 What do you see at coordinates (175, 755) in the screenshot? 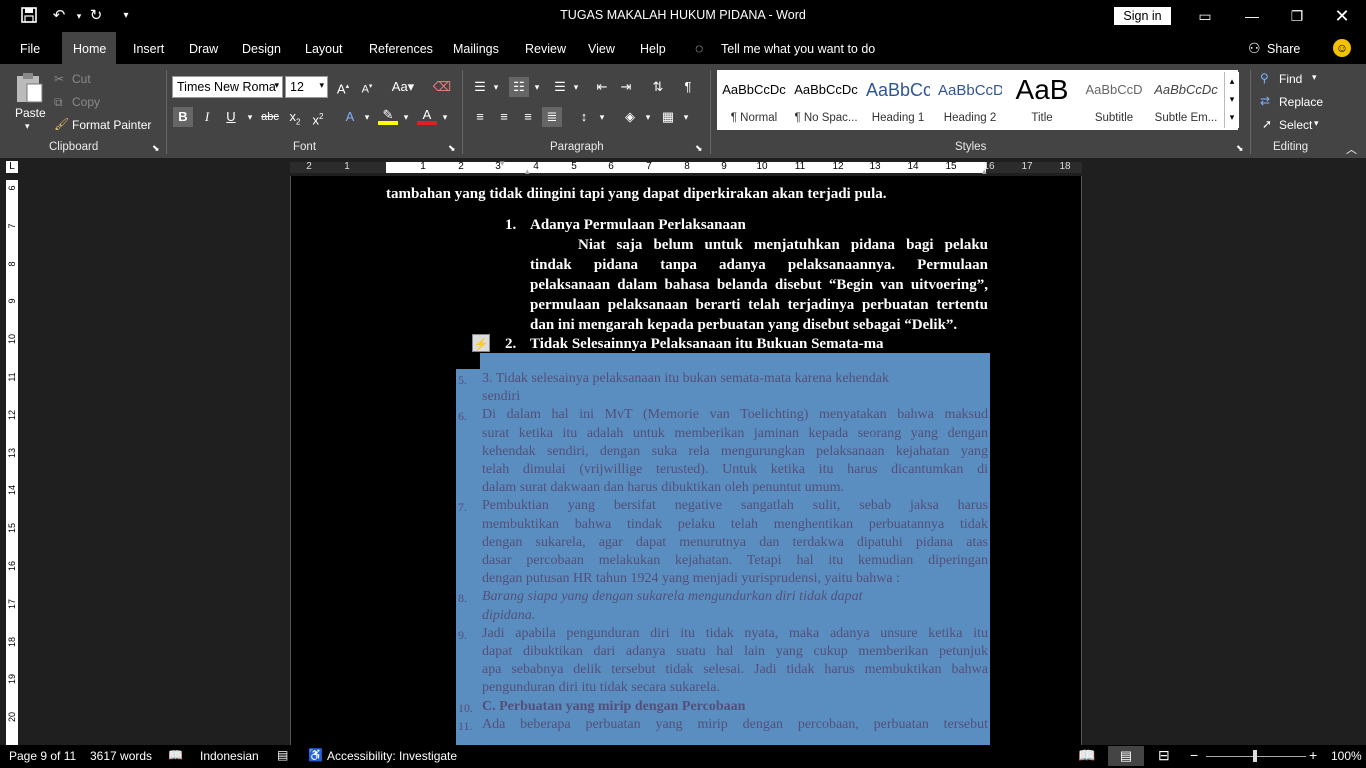
I see `proofing-icon: 📖` at bounding box center [175, 755].